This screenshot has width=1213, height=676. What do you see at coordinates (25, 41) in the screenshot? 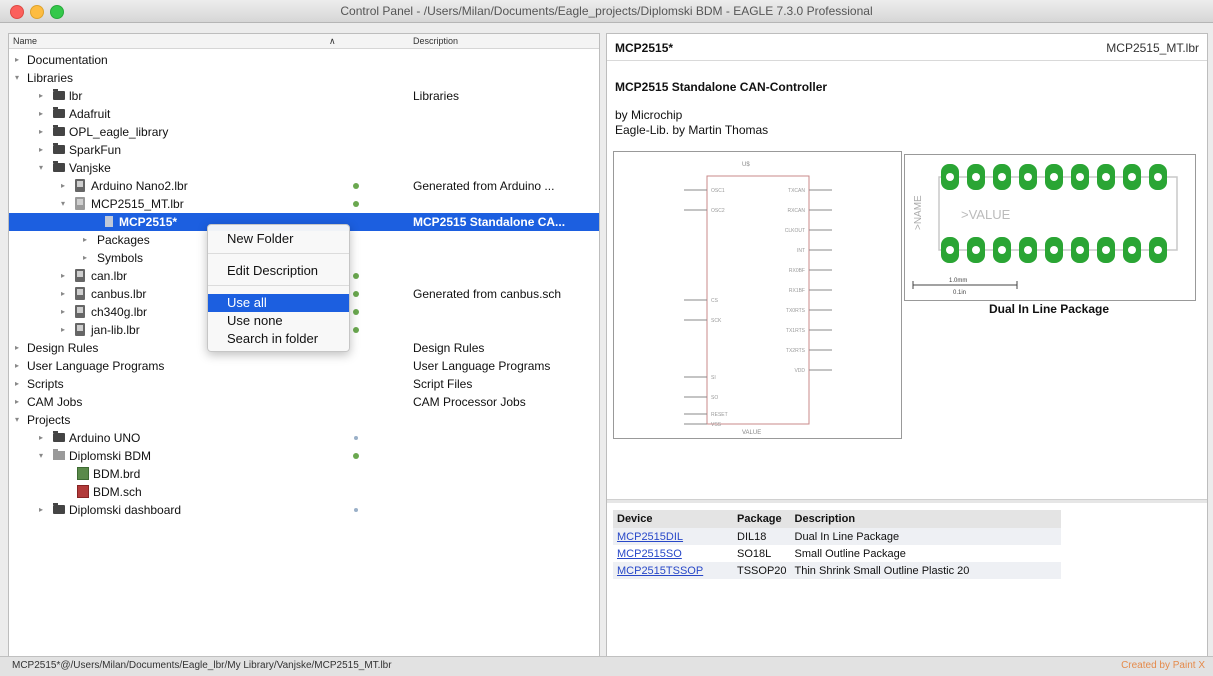
I see `column-name: Name` at bounding box center [25, 41].